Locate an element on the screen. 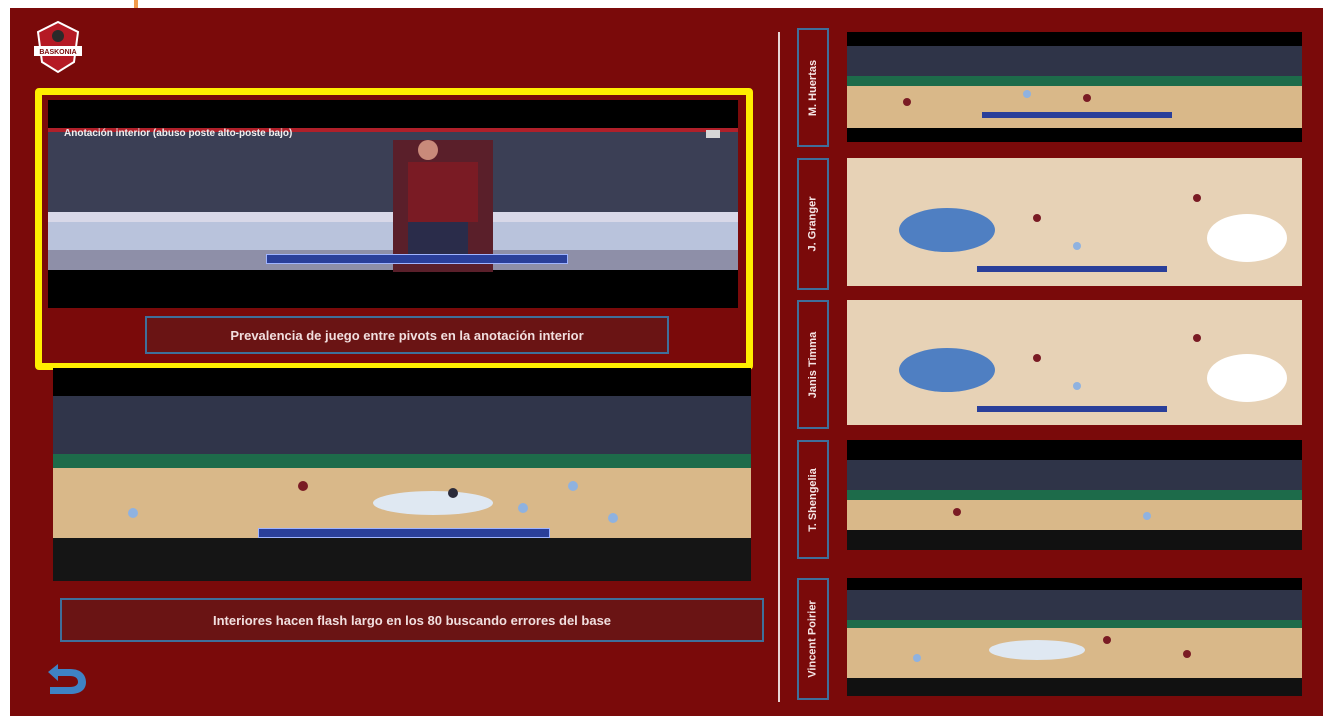 The height and width of the screenshot is (725, 1336). player-name: M. Huertas is located at coordinates (813, 87).